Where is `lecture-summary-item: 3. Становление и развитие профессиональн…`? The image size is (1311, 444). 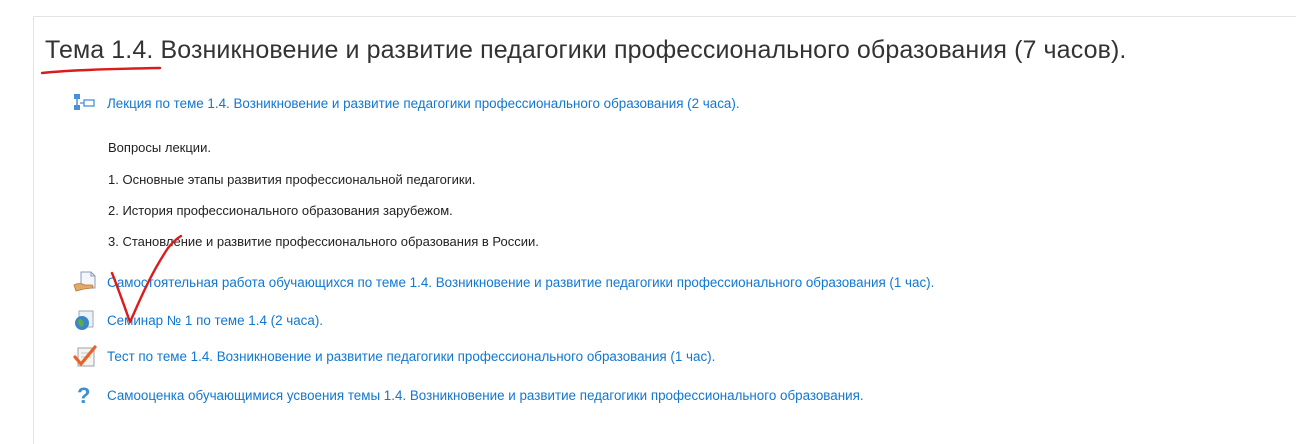 lecture-summary-item: 3. Становление и развитие профессиональн… is located at coordinates (323, 241).